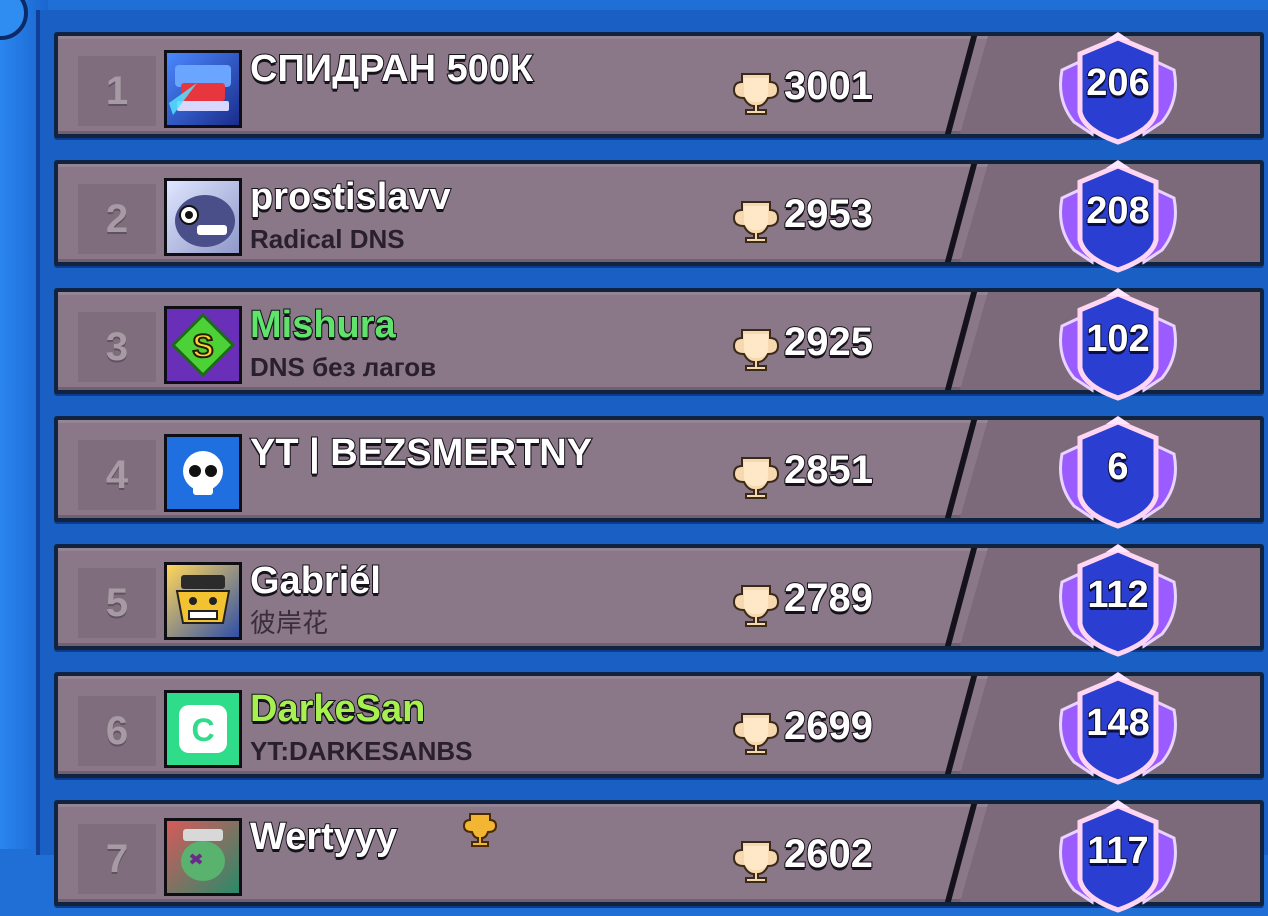 Image resolution: width=1268 pixels, height=916 pixels. Describe the element at coordinates (289, 623) in the screenshot. I see `club-name: 彼岸花` at that location.